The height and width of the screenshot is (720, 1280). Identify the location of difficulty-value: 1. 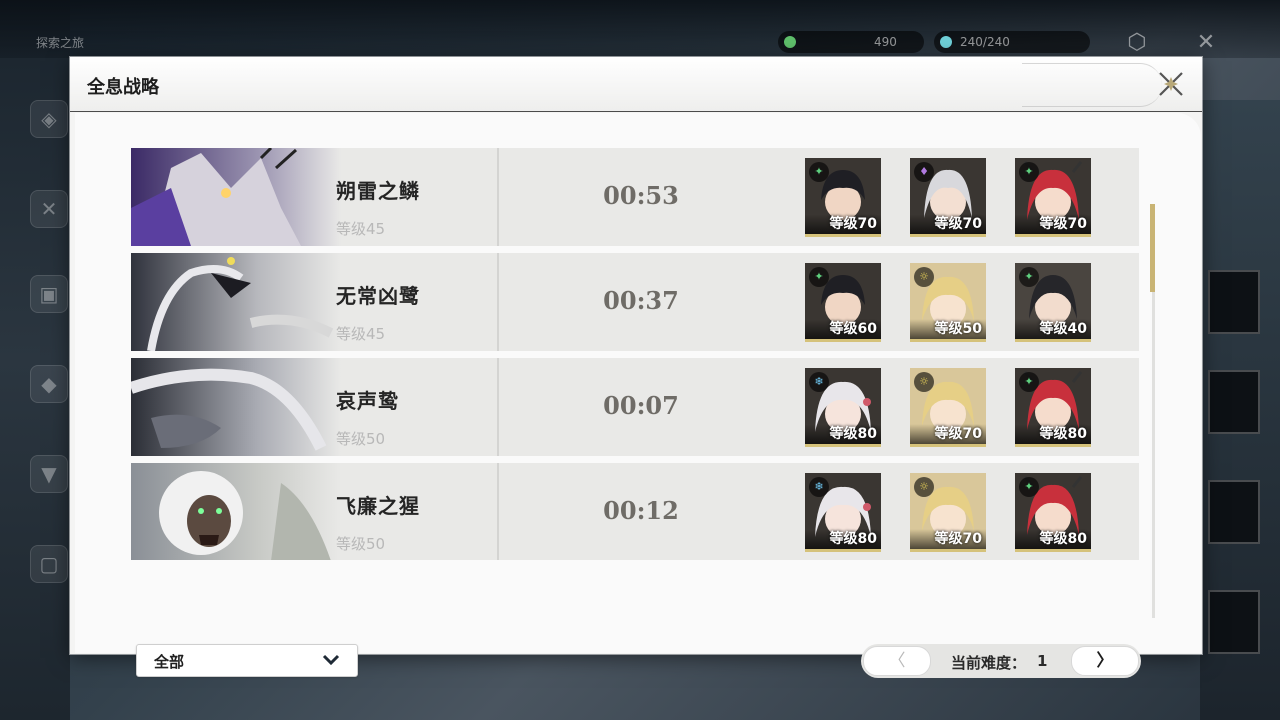
(1042, 661).